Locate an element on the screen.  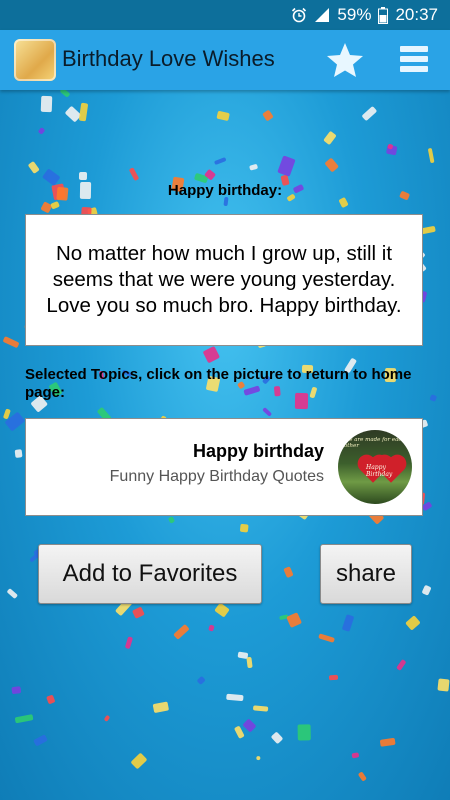
clock: 20:37 is located at coordinates (416, 14).